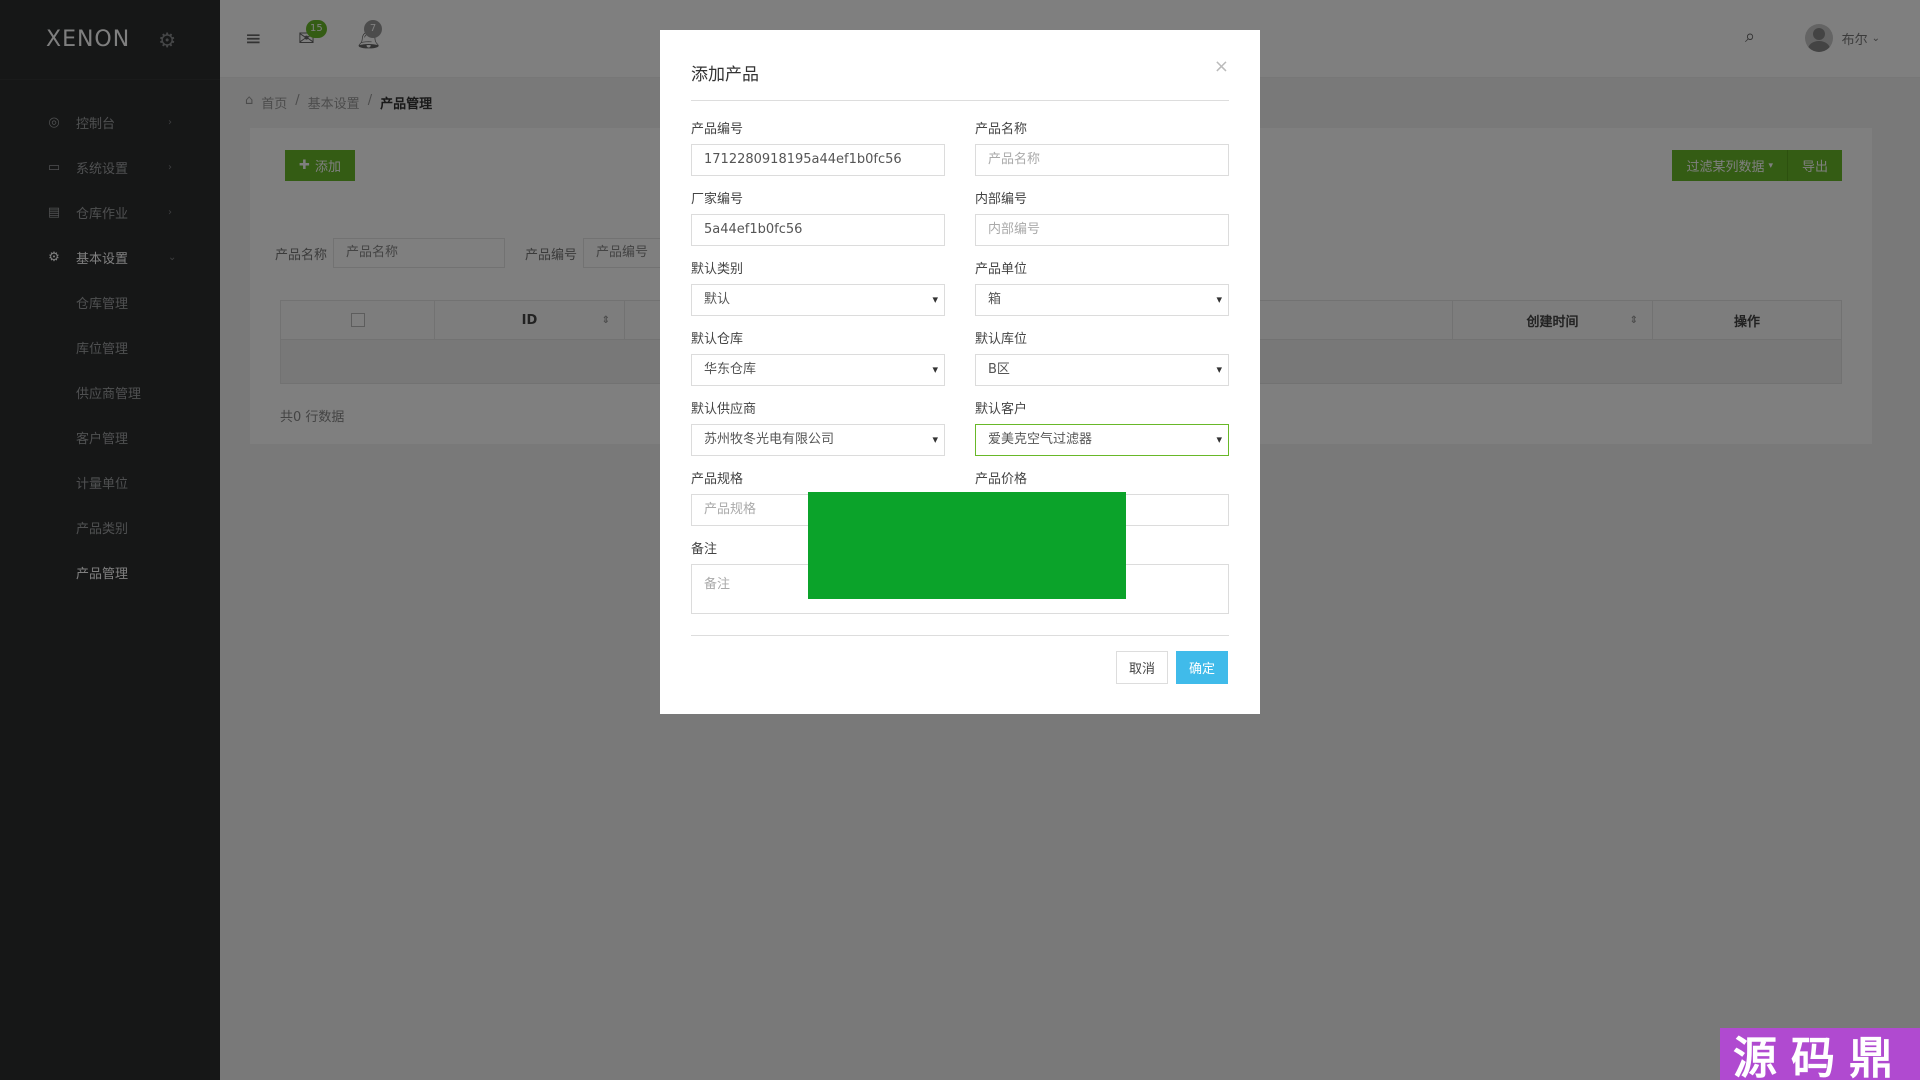 The width and height of the screenshot is (1920, 1080). Describe the element at coordinates (818, 300) in the screenshot. I see `default-category-select: 默认` at that location.